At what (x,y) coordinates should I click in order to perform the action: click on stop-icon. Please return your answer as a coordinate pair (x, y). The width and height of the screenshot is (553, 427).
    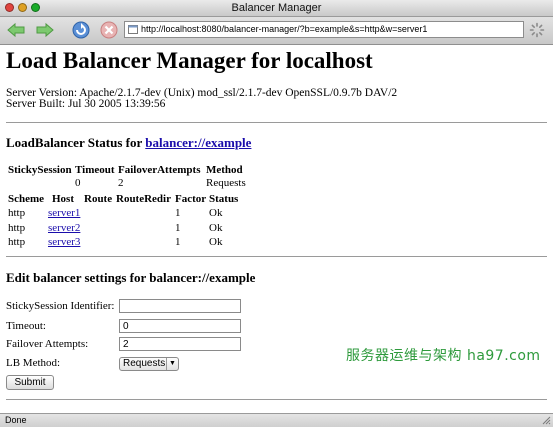
    Looking at the image, I should click on (109, 30).